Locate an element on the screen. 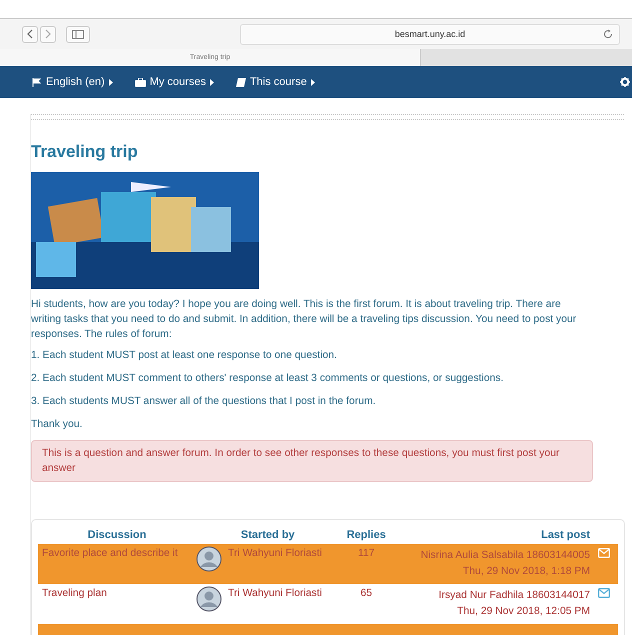 The width and height of the screenshot is (632, 635). column-header: Started by is located at coordinates (268, 535).